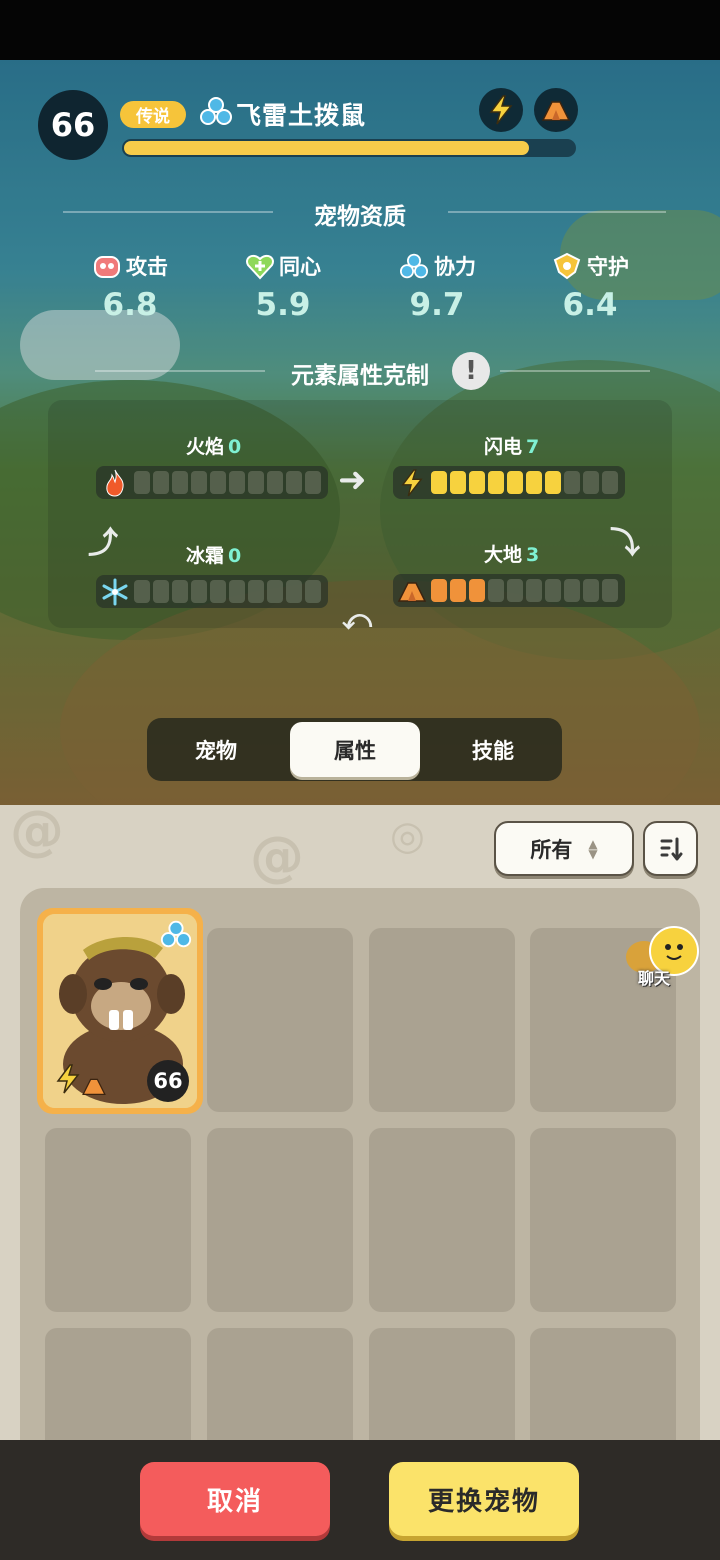 The image size is (720, 1560). Describe the element at coordinates (664, 960) in the screenshot. I see `chat-button: 聊天` at that location.